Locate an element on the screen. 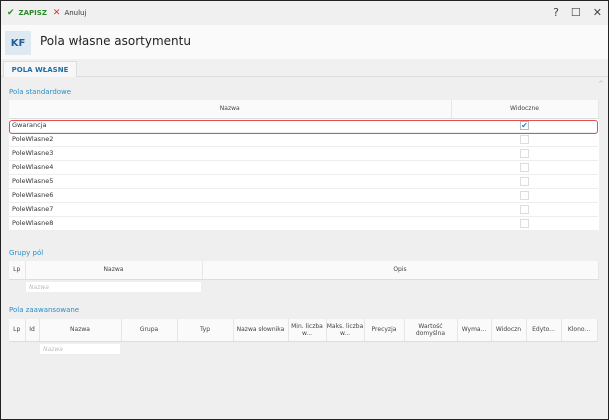 This screenshot has height=420, width=609. table-row: PoleWlasne3 is located at coordinates (303, 153).